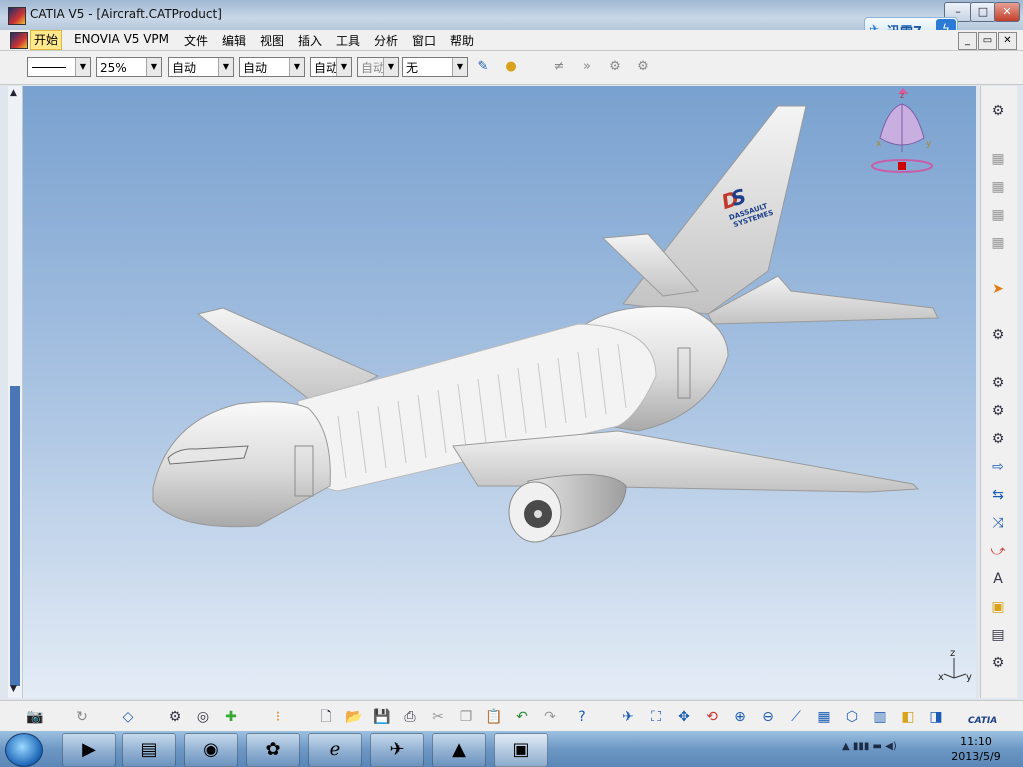 The width and height of the screenshot is (1023, 767). What do you see at coordinates (435, 67) in the screenshot?
I see `layer-combo: 无 ▼` at bounding box center [435, 67].